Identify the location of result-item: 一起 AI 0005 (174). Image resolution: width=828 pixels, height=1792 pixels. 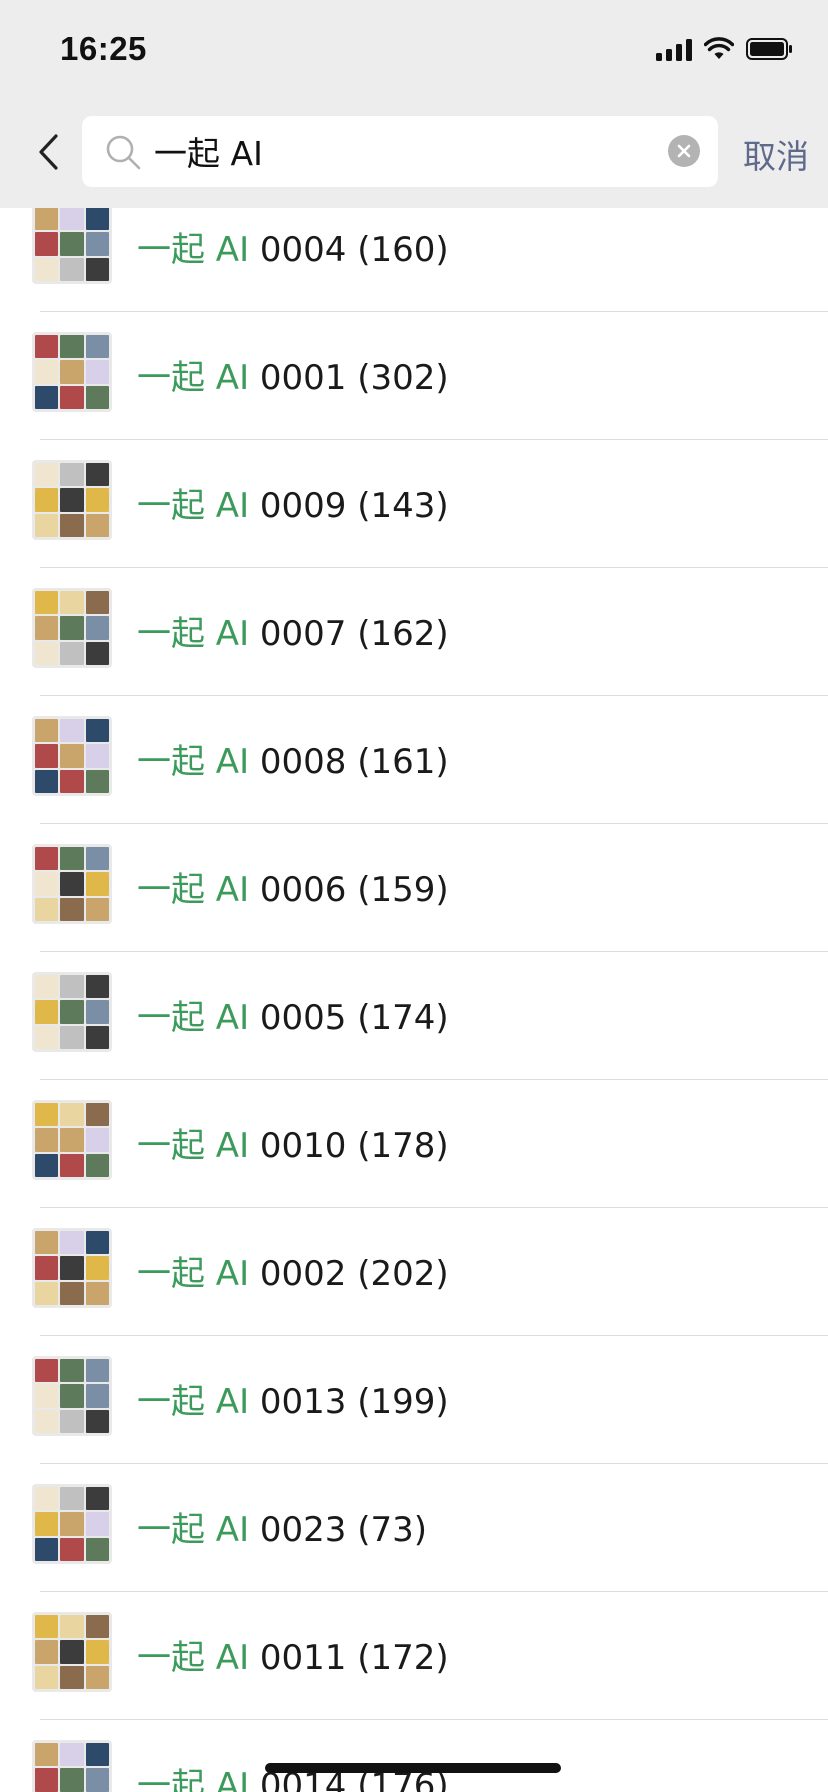
(414, 1016).